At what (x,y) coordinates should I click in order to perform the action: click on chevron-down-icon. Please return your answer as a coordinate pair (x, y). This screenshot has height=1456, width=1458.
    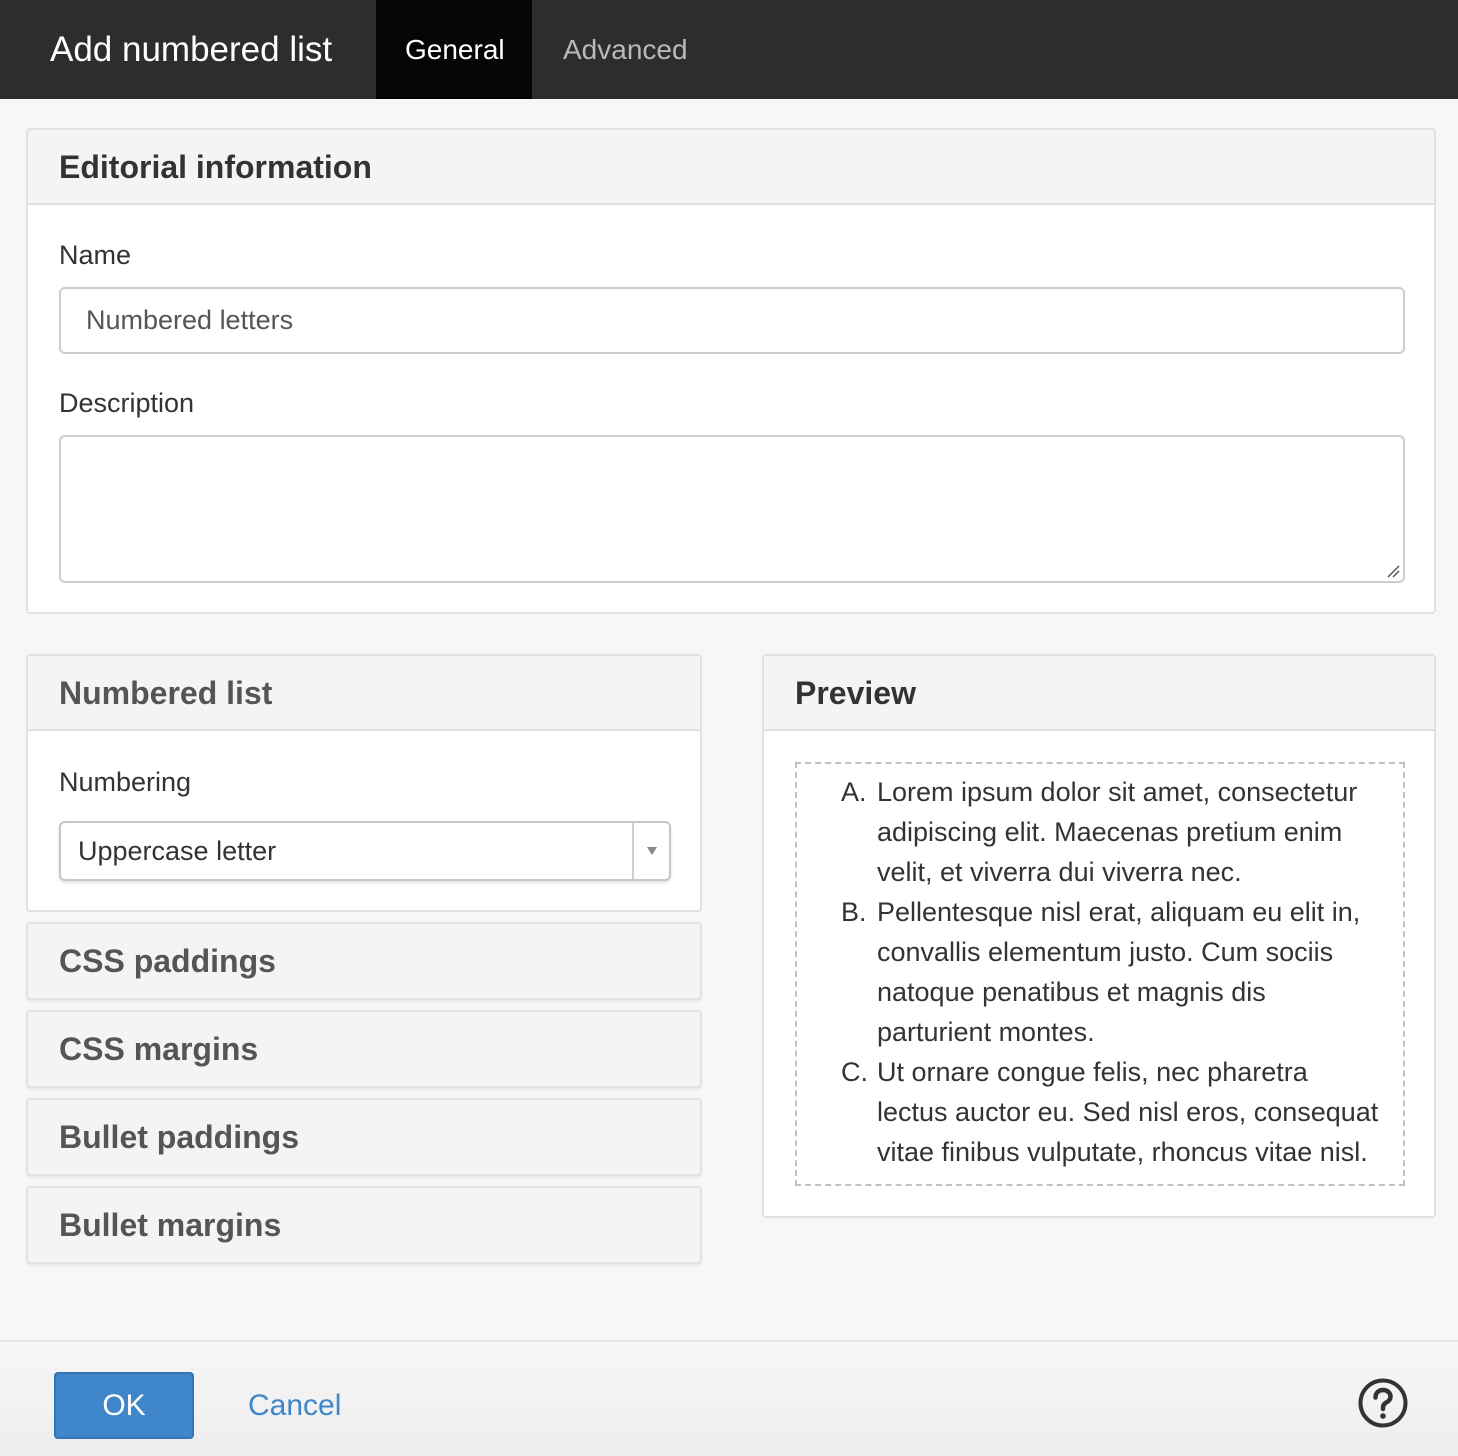
    Looking at the image, I should click on (652, 851).